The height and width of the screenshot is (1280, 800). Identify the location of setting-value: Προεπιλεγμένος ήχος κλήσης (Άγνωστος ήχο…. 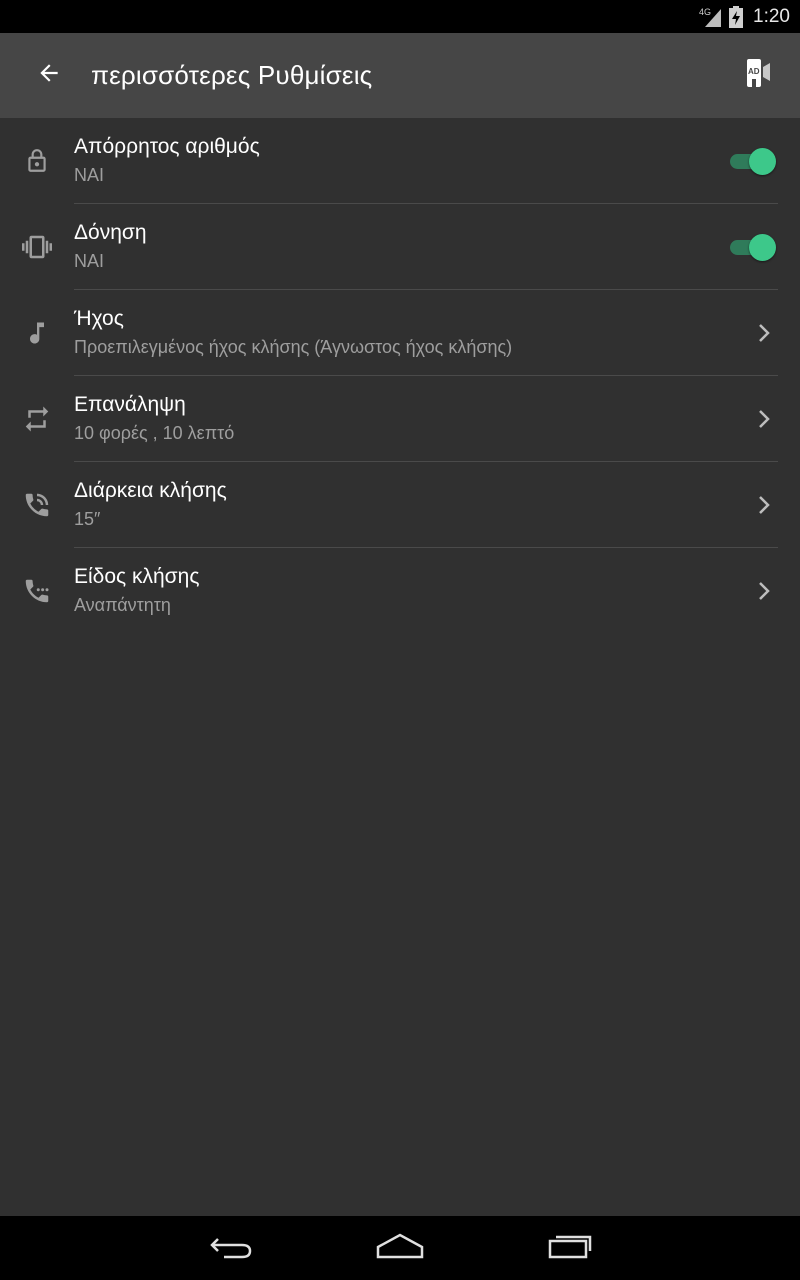
(293, 347).